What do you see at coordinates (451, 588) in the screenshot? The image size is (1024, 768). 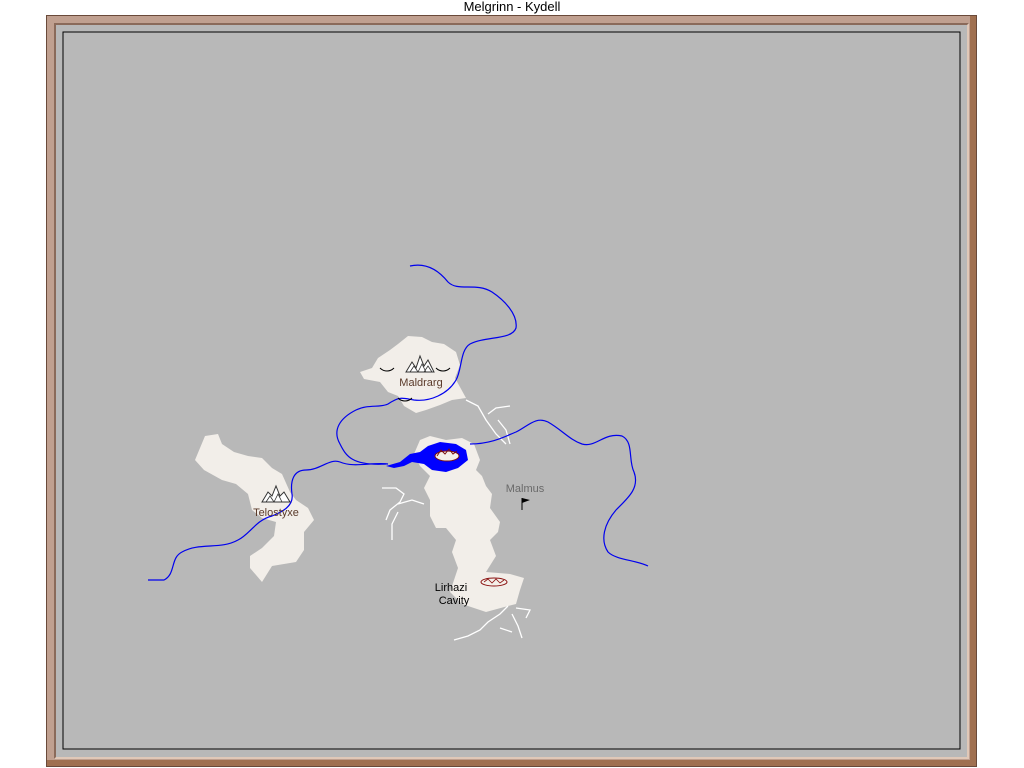 I see `place-label-lirhazi: Lirhazi` at bounding box center [451, 588].